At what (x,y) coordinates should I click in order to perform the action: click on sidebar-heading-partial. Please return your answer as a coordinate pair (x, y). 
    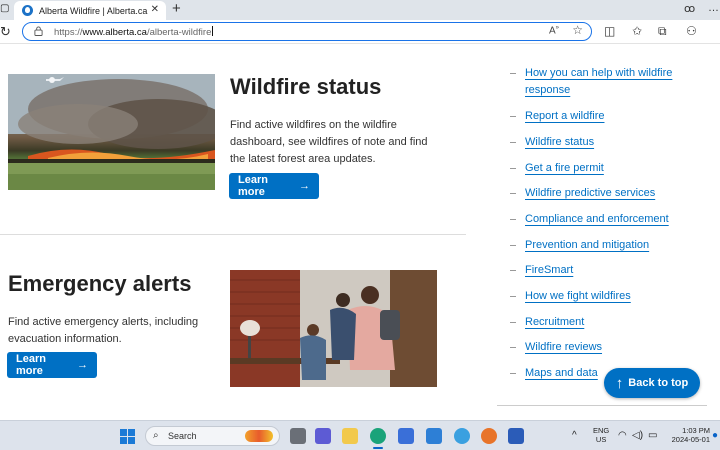
    Looking at the image, I should click on (575, 46).